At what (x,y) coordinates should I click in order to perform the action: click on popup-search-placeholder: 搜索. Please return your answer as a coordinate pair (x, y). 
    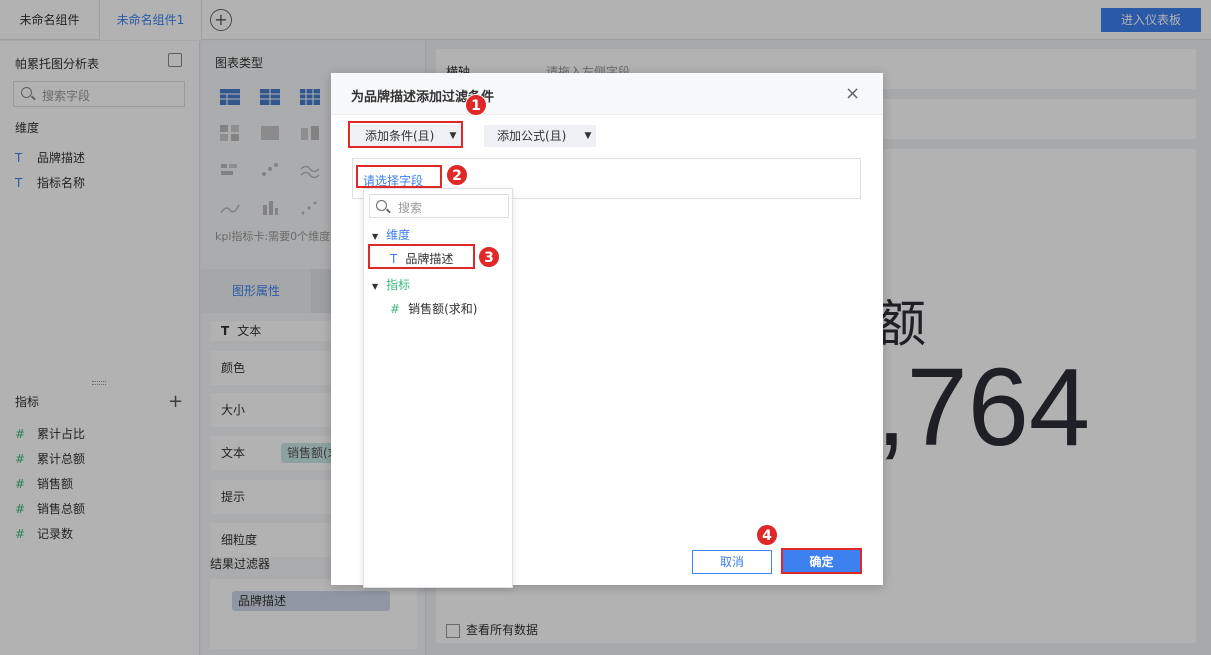
    Looking at the image, I should click on (410, 208).